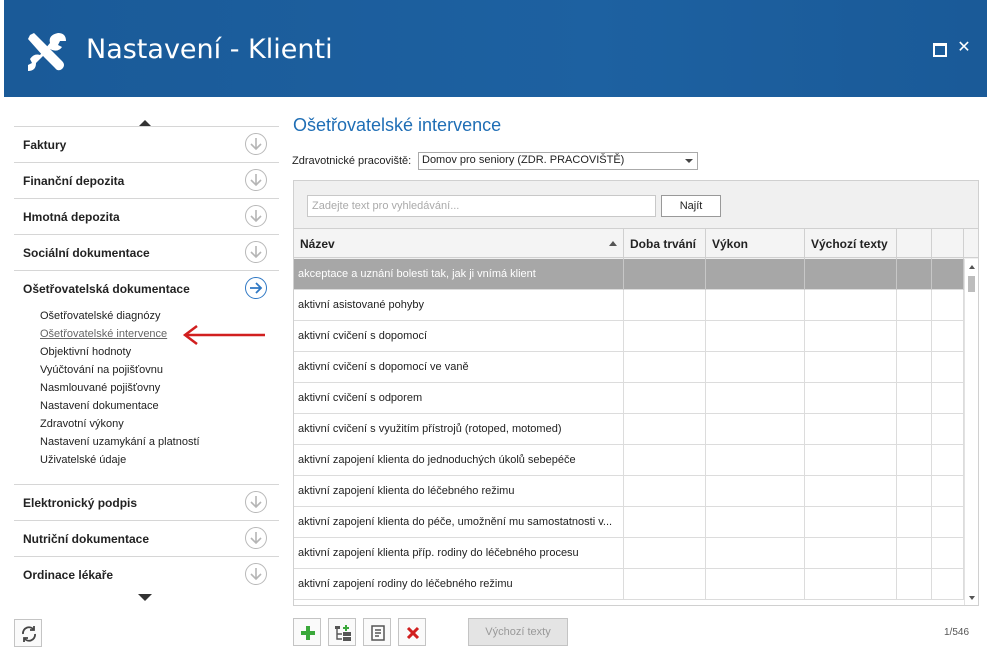  I want to click on refresh-icon, so click(29, 634).